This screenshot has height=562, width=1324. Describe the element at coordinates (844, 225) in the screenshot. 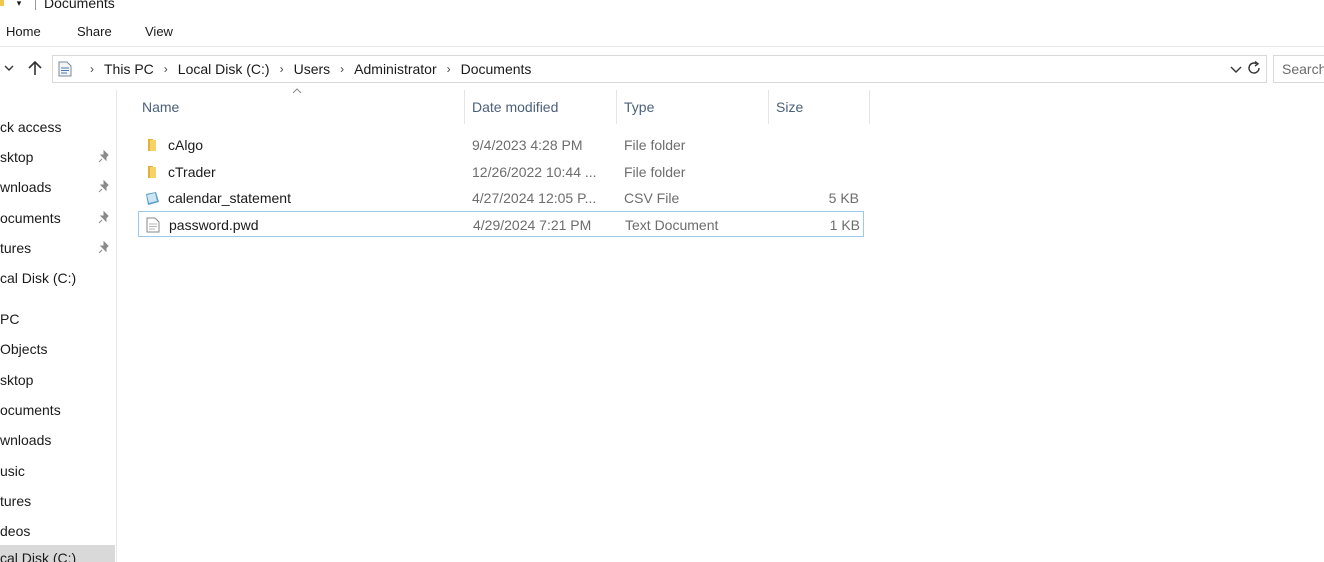

I see `file-size: 1 KB` at that location.